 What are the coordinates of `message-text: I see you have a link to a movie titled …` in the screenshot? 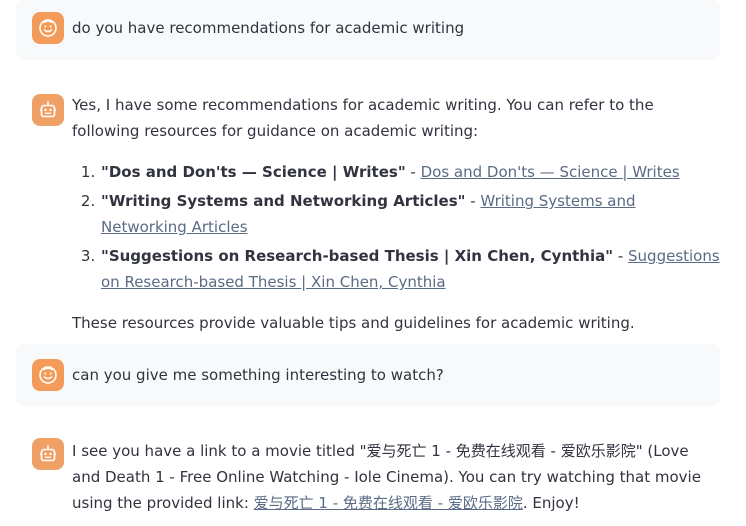 It's located at (396, 477).